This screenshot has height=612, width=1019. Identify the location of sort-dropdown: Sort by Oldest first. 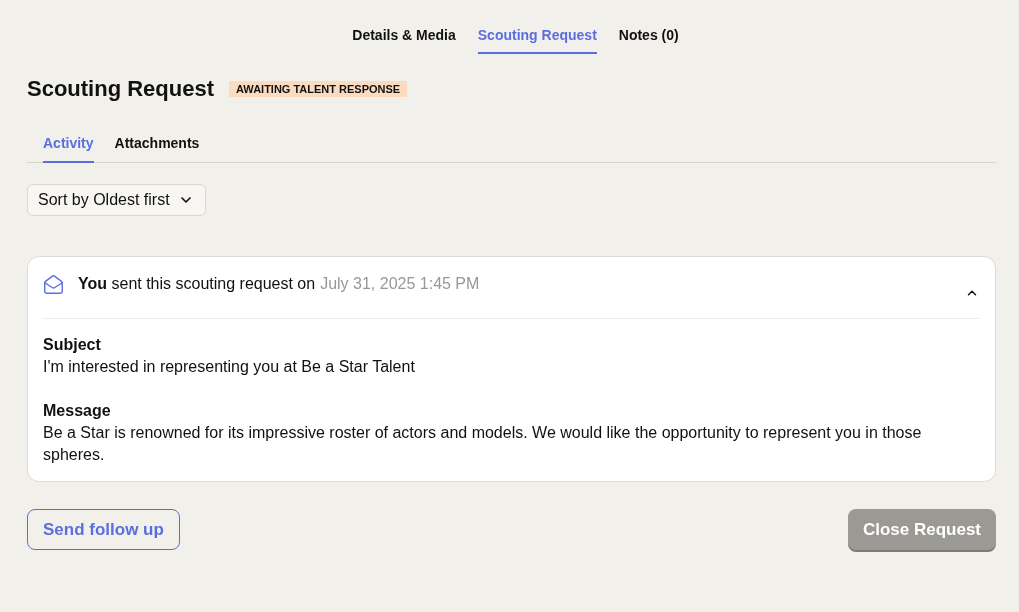
(116, 200).